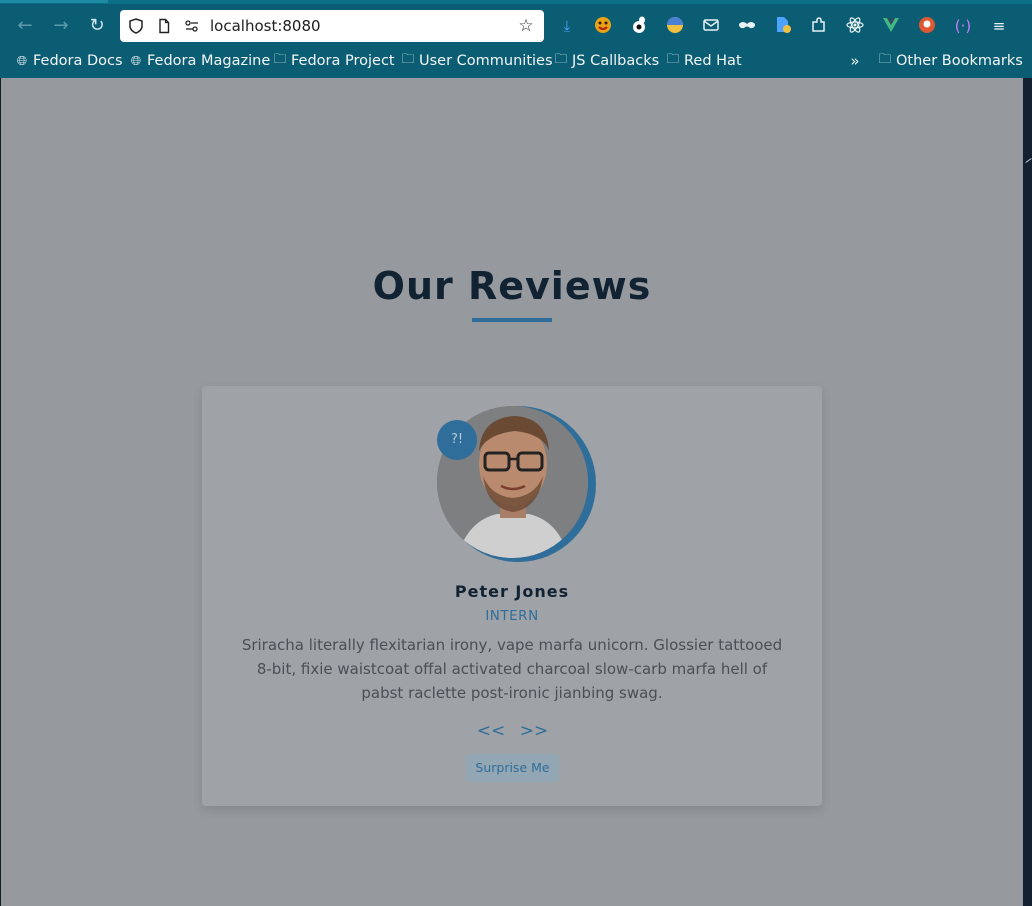  I want to click on file-badge-icon, so click(783, 26).